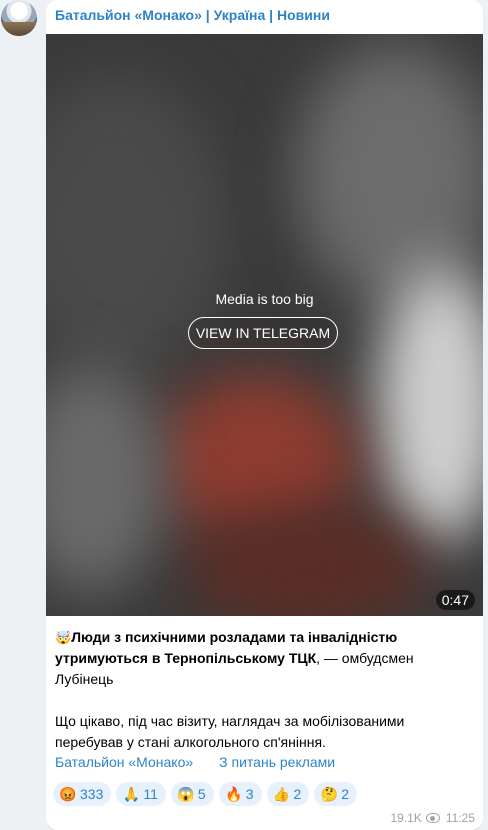 Image resolution: width=488 pixels, height=830 pixels. I want to click on reaction-chip: 🔥 3, so click(240, 794).